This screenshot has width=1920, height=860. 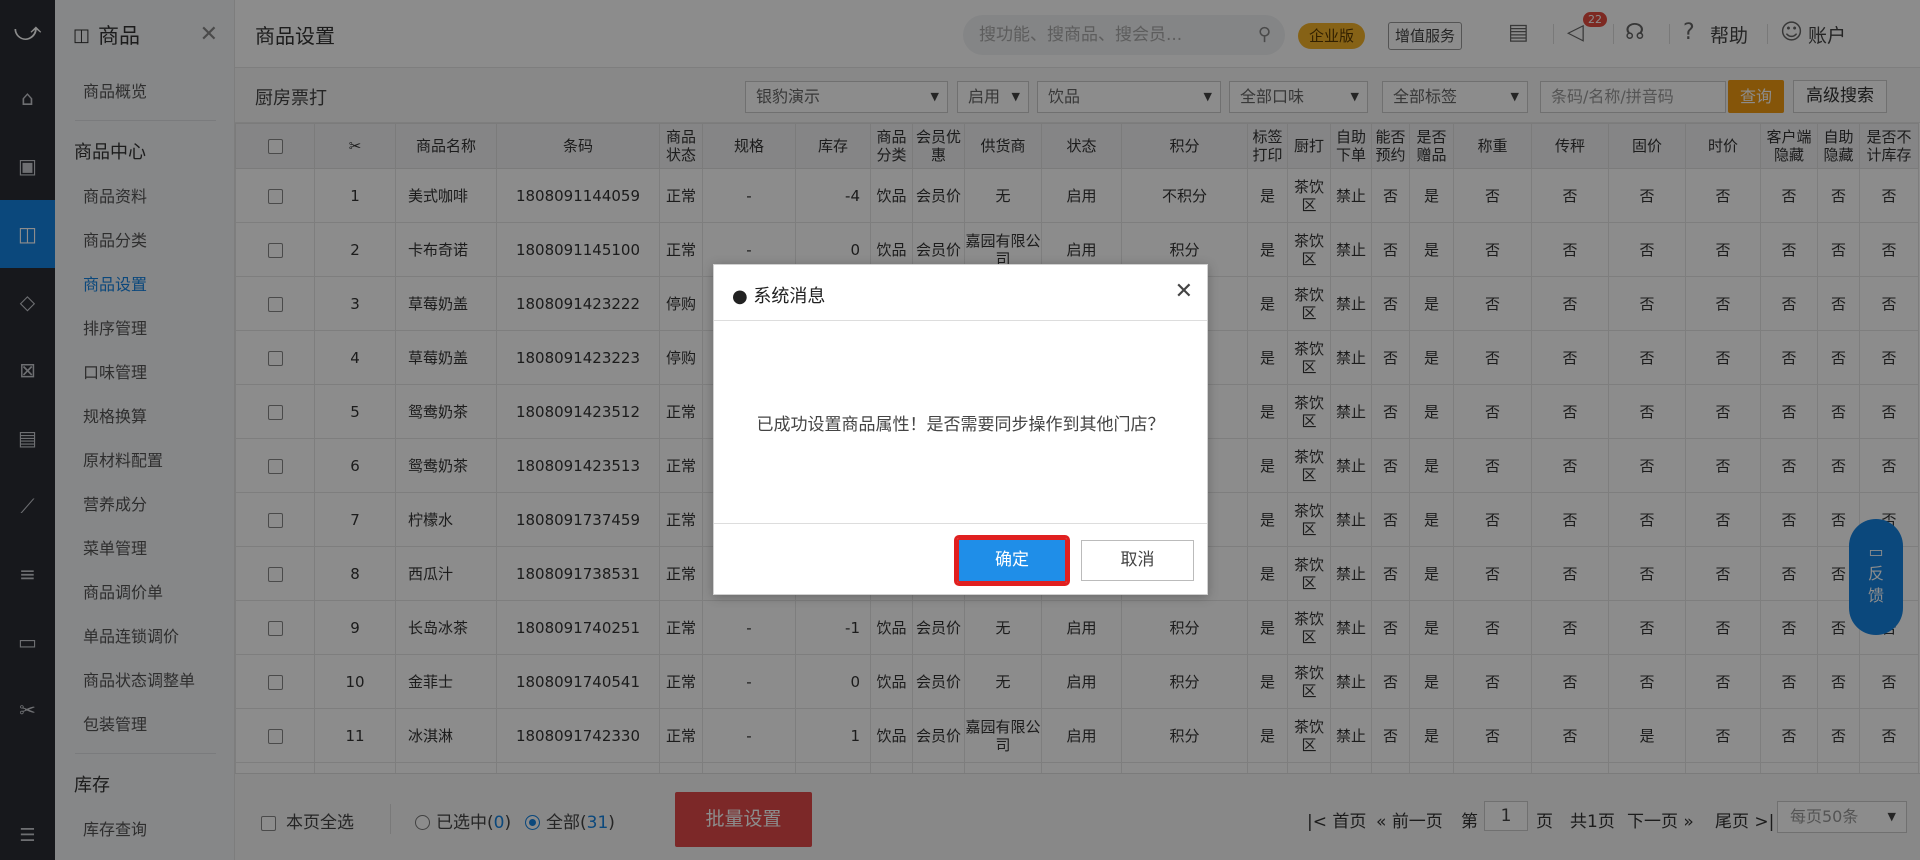 I want to click on close-icon: ✕, so click(x=1184, y=291).